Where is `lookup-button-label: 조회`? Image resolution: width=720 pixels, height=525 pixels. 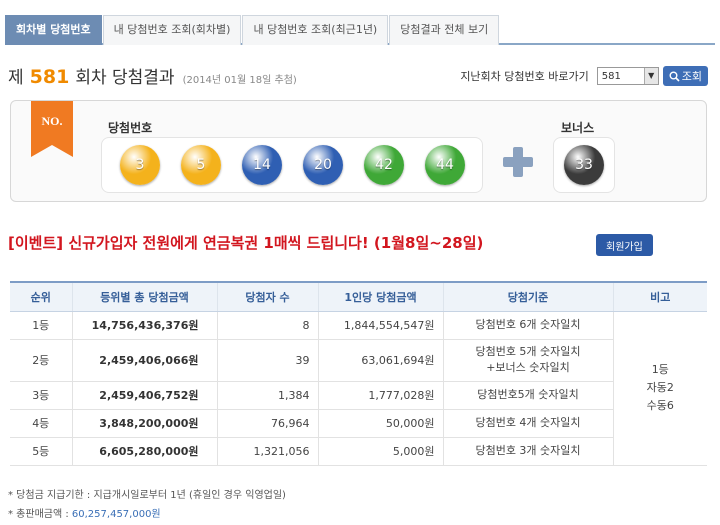
lookup-button-label: 조회 is located at coordinates (691, 76).